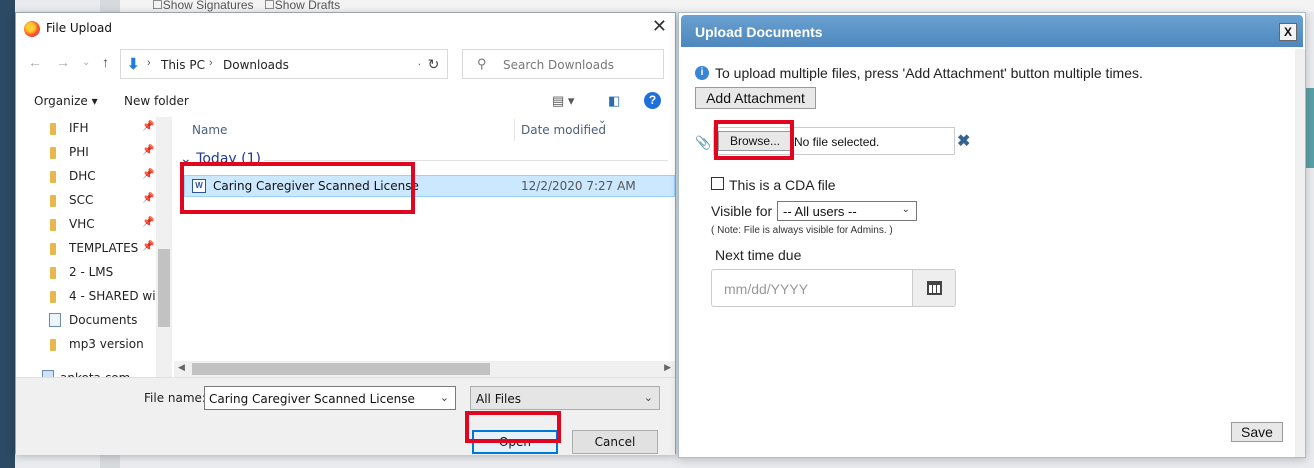 The image size is (1314, 468). What do you see at coordinates (91, 272) in the screenshot?
I see `sidebar-item-label: 2 - LMS` at bounding box center [91, 272].